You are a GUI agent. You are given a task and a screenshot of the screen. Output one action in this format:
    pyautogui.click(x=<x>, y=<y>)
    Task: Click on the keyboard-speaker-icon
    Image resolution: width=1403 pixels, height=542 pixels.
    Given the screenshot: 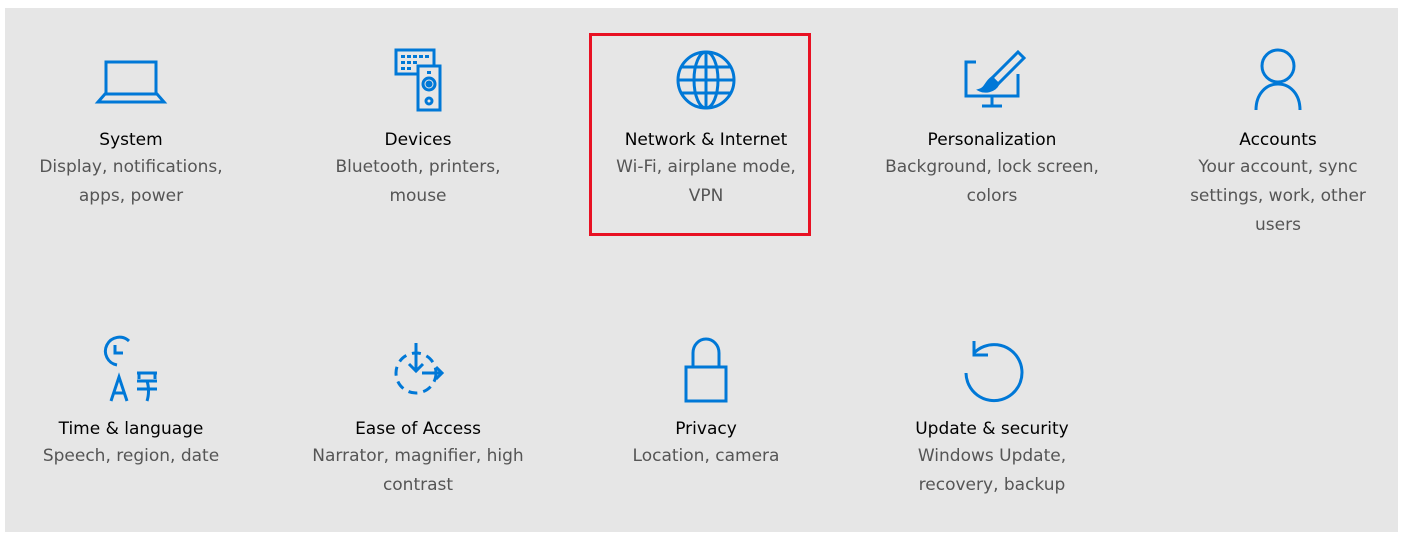 What is the action you would take?
    pyautogui.click(x=418, y=80)
    